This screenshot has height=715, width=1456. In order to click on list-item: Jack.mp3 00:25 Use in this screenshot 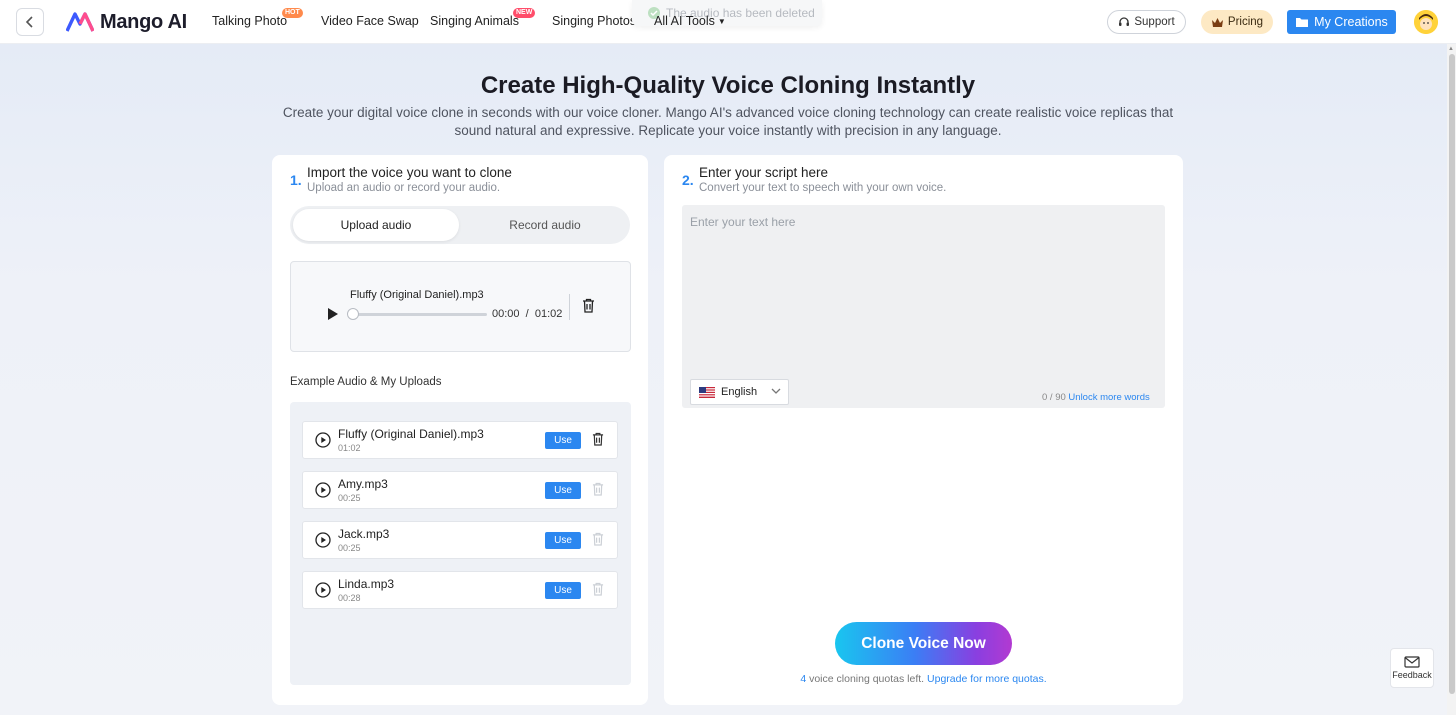, I will do `click(460, 540)`.